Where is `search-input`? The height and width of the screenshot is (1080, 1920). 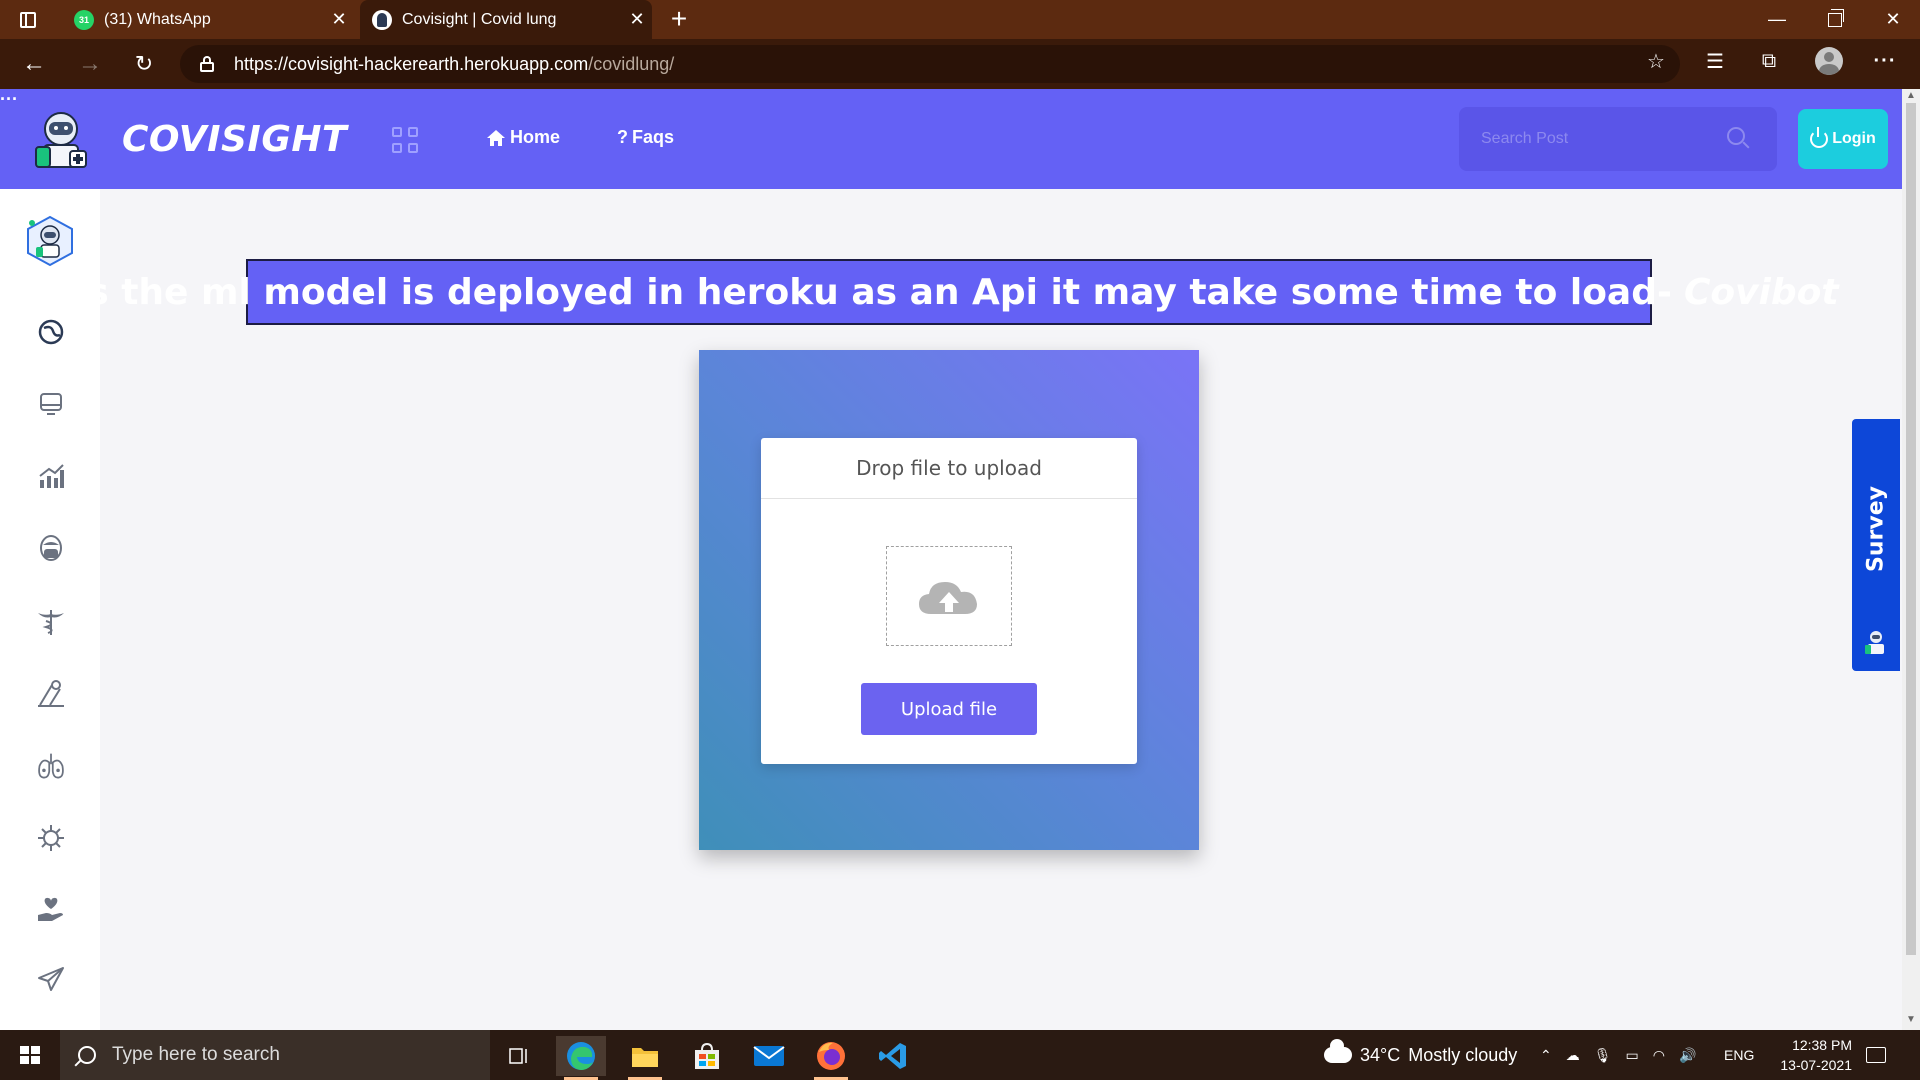 search-input is located at coordinates (1589, 139).